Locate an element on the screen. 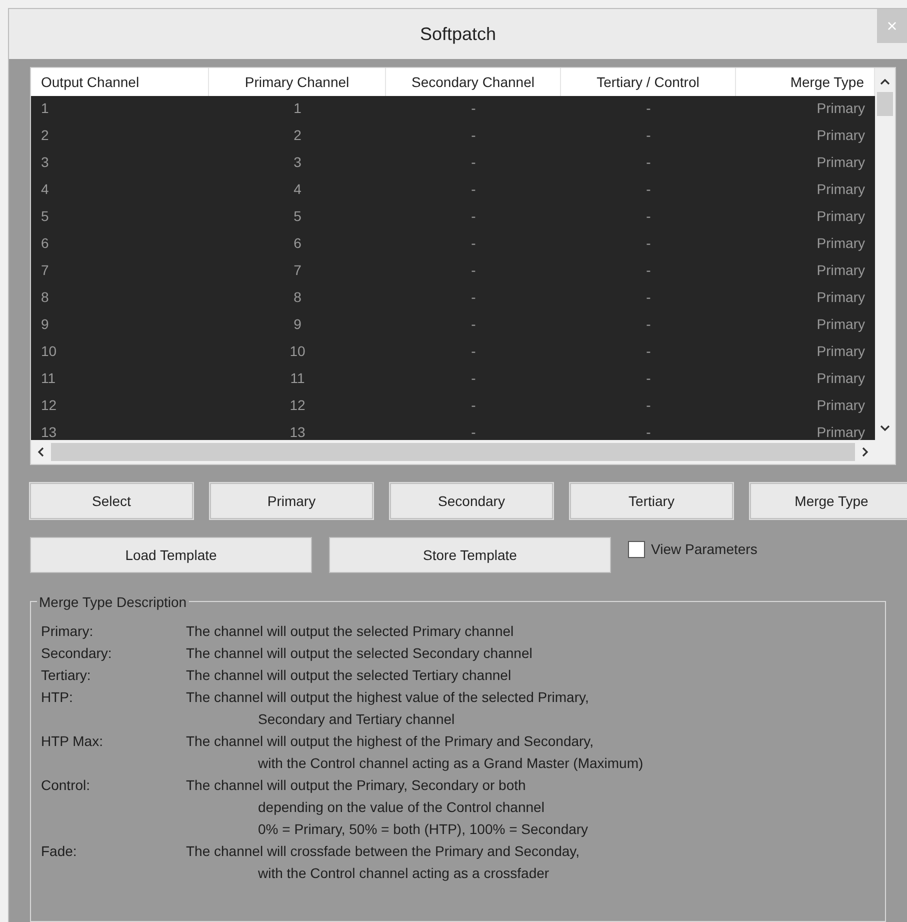 This screenshot has width=907, height=922. merge-type-label: Tertiary: is located at coordinates (66, 675).